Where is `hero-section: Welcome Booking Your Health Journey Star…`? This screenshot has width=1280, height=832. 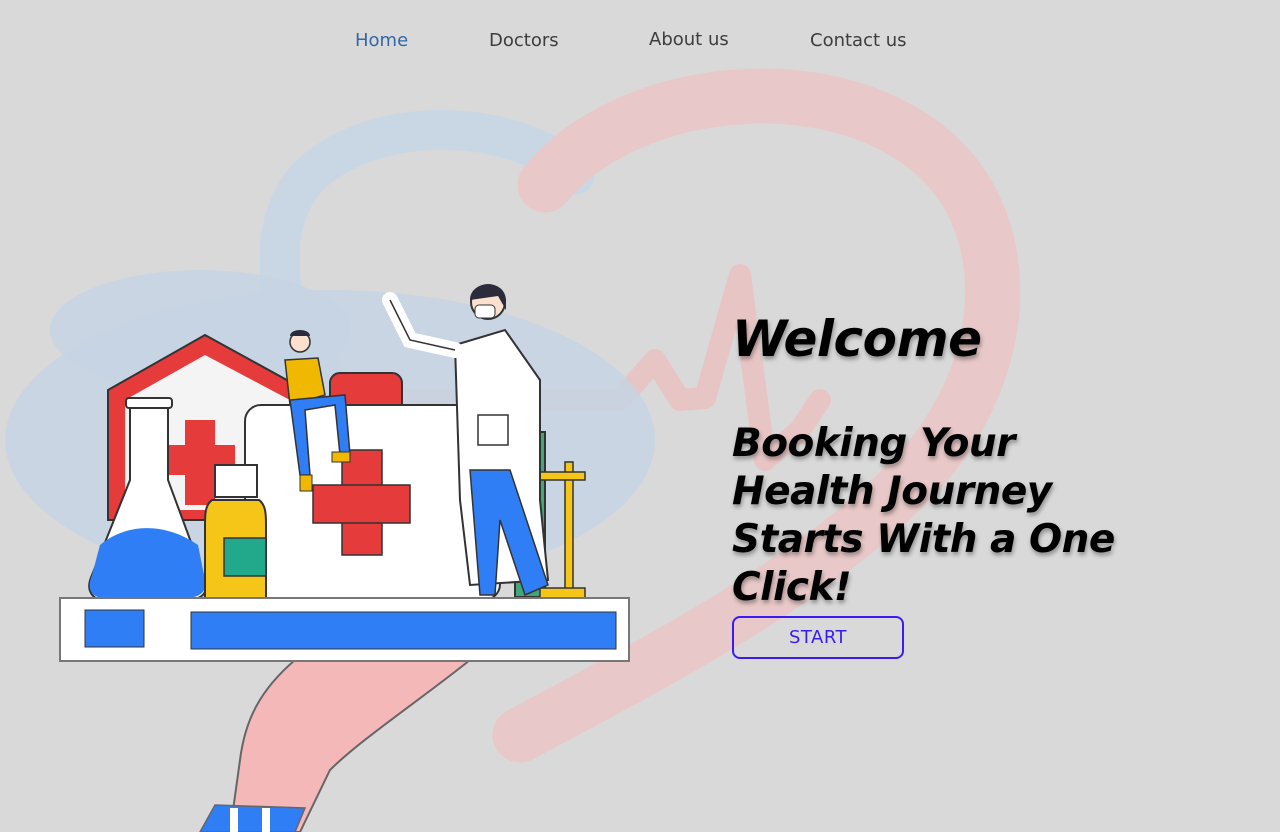 hero-section: Welcome Booking Your Health Journey Star… is located at coordinates (992, 461).